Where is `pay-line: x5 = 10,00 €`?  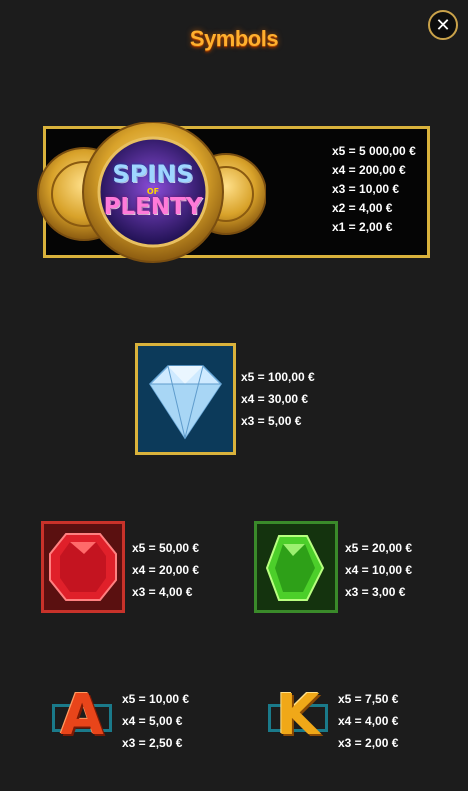
pay-line: x5 = 10,00 € is located at coordinates (156, 699).